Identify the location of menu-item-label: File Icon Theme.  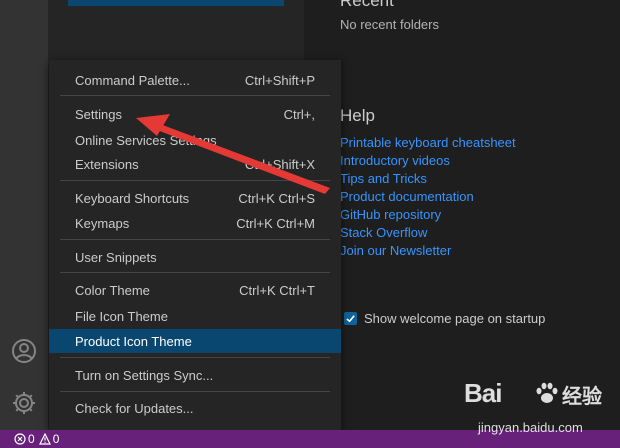
(121, 316).